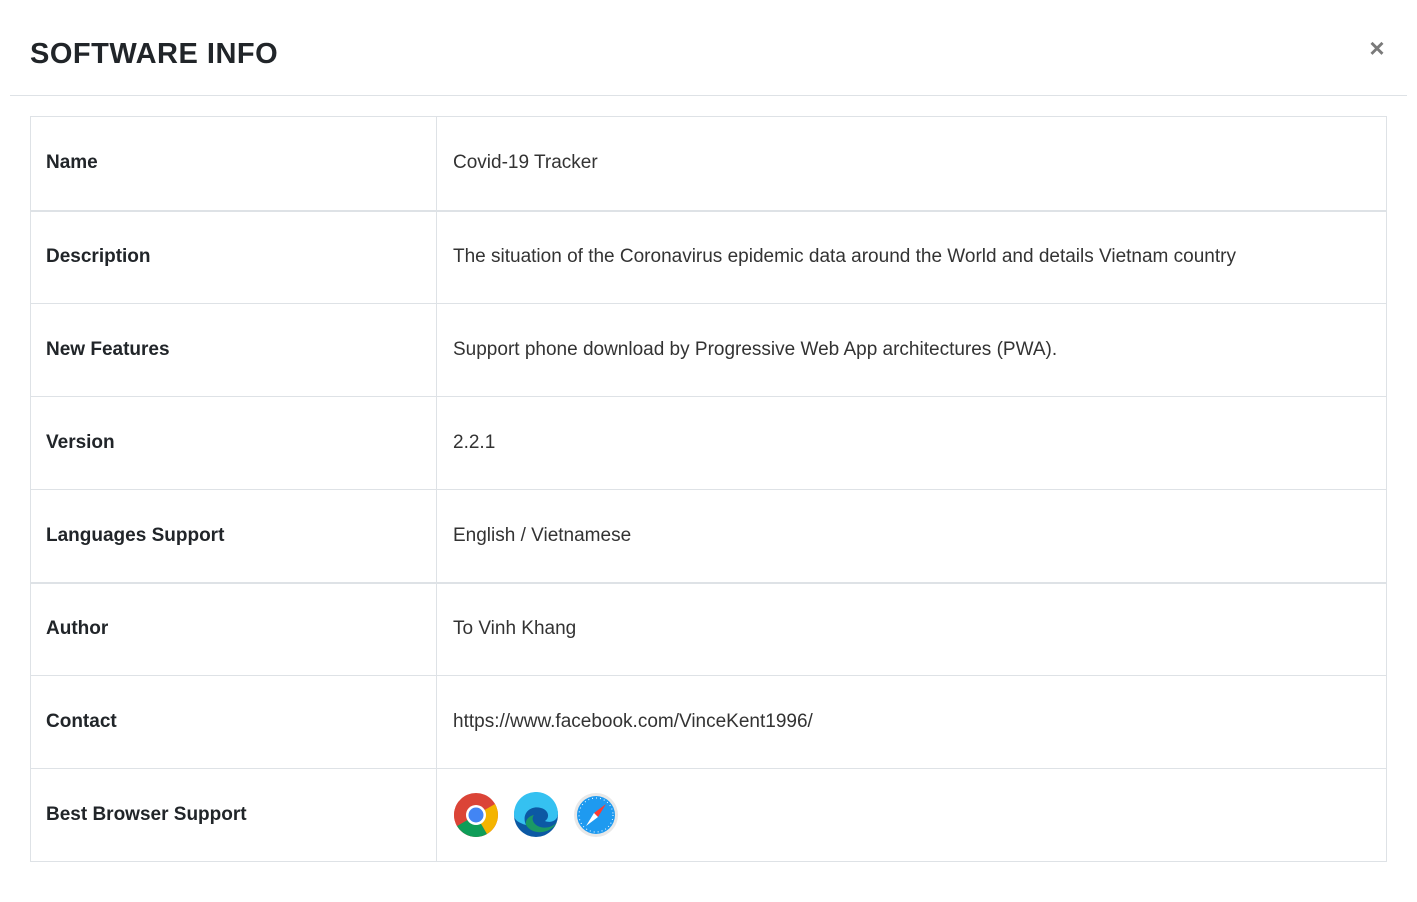 The width and height of the screenshot is (1417, 902). I want to click on table-row: Author To Vinh Khang, so click(708, 628).